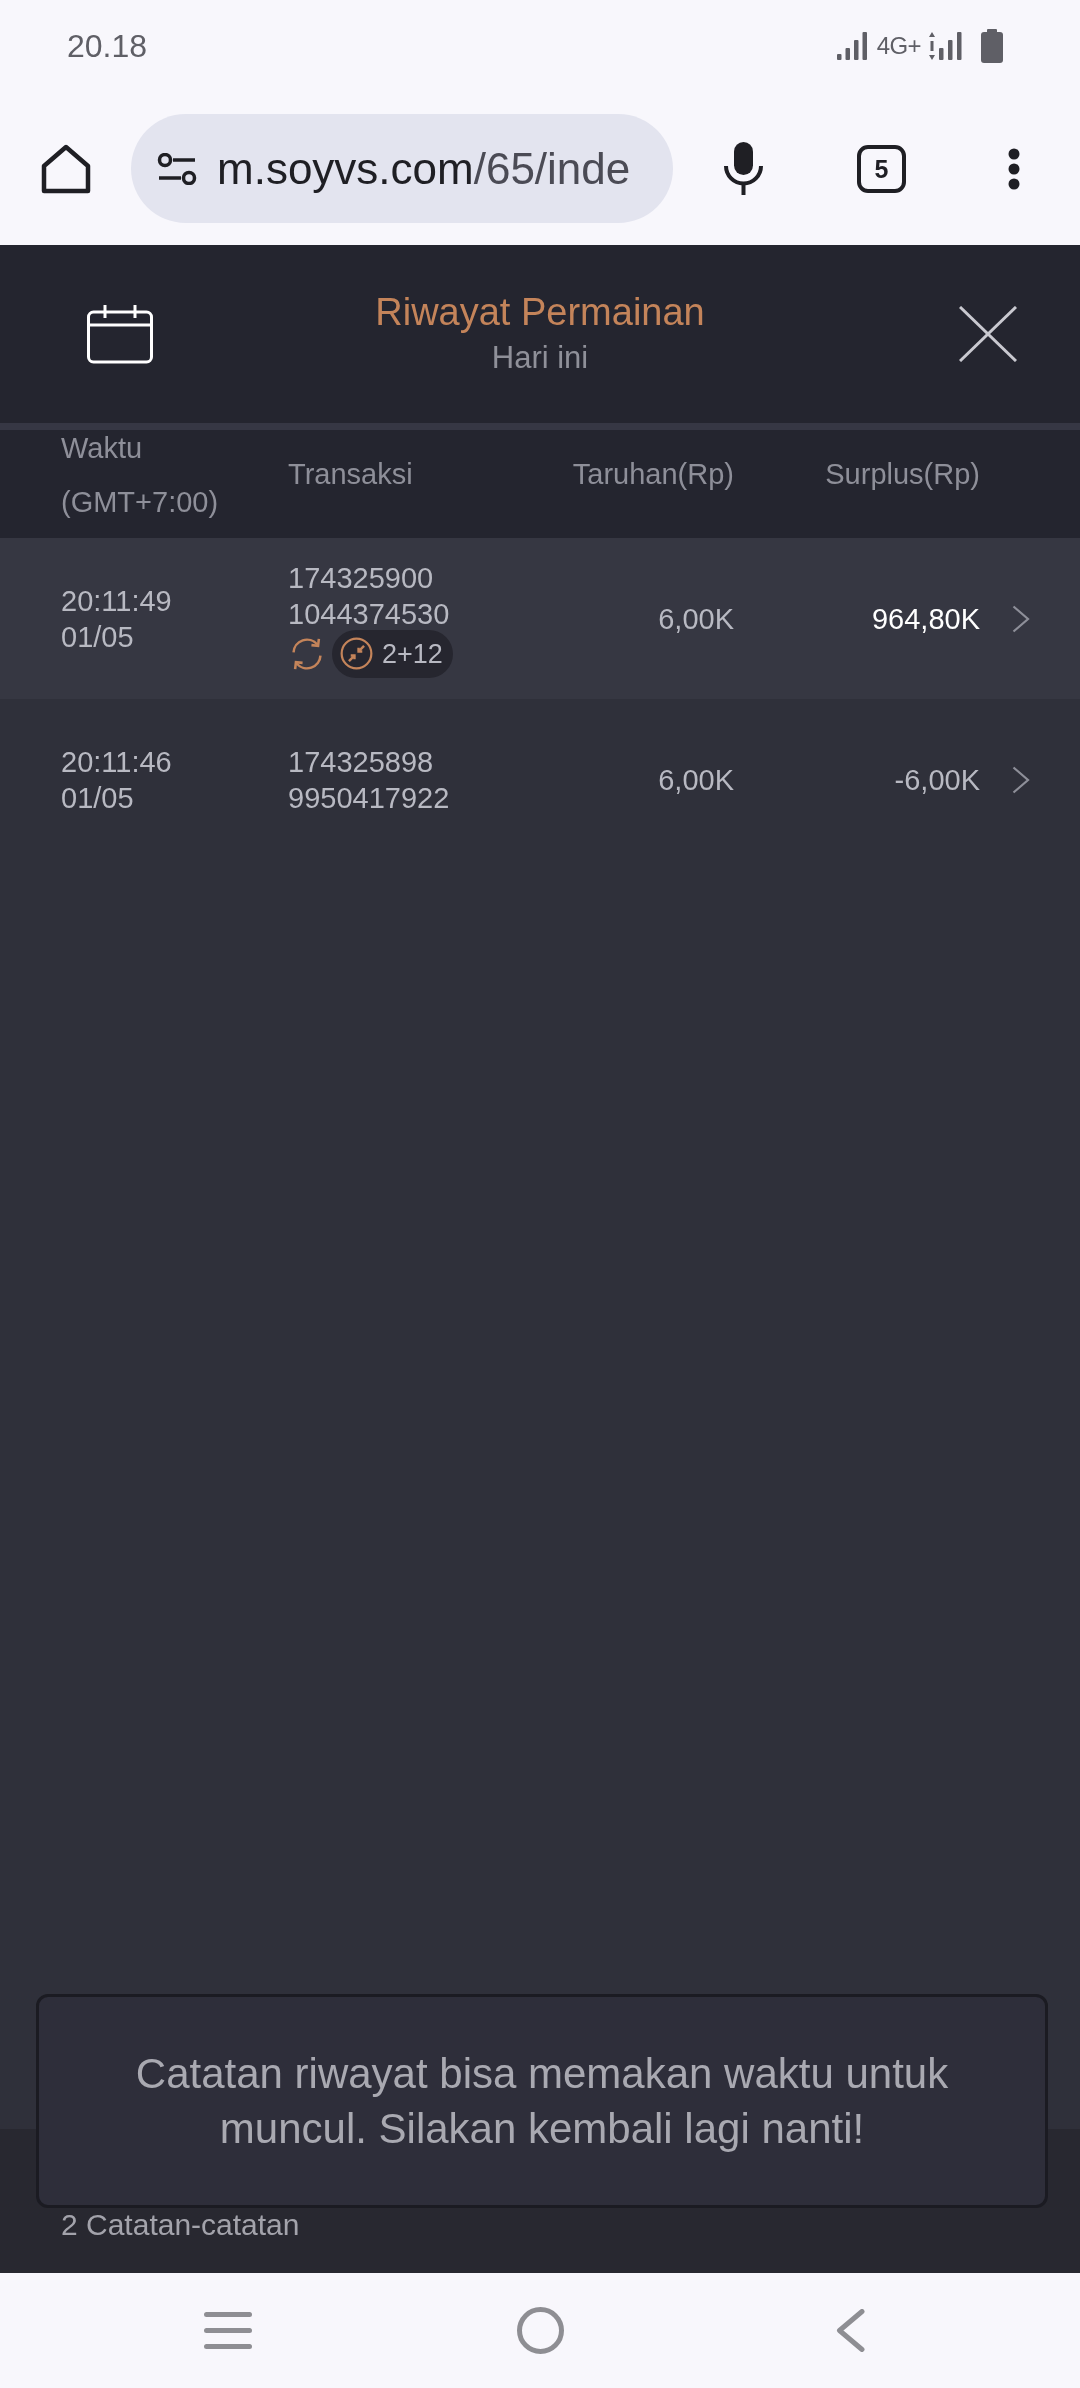 Image resolution: width=1080 pixels, height=2388 pixels. I want to click on microphone-icon, so click(743, 168).